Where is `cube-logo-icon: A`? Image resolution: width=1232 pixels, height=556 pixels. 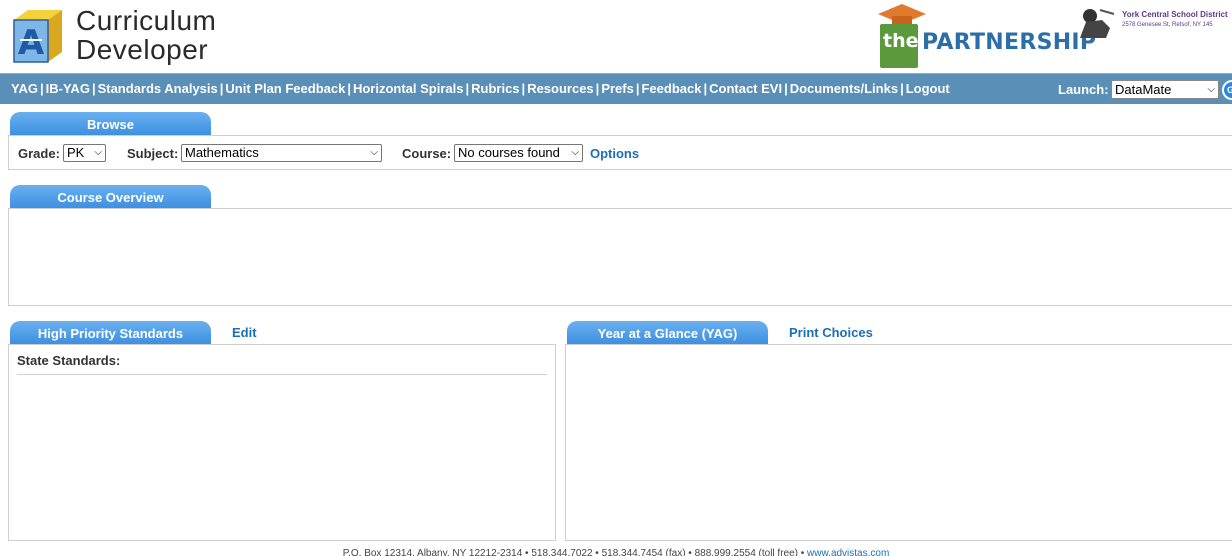 cube-logo-icon: A is located at coordinates (37, 36).